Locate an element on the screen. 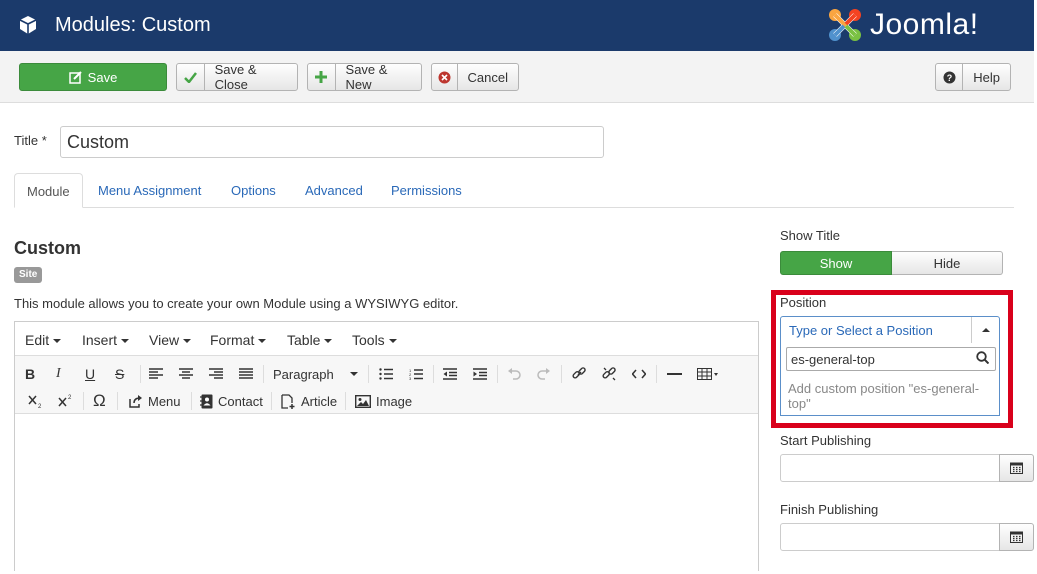  position-dropdown: Add custom position "es-general-top" is located at coordinates (890, 379).